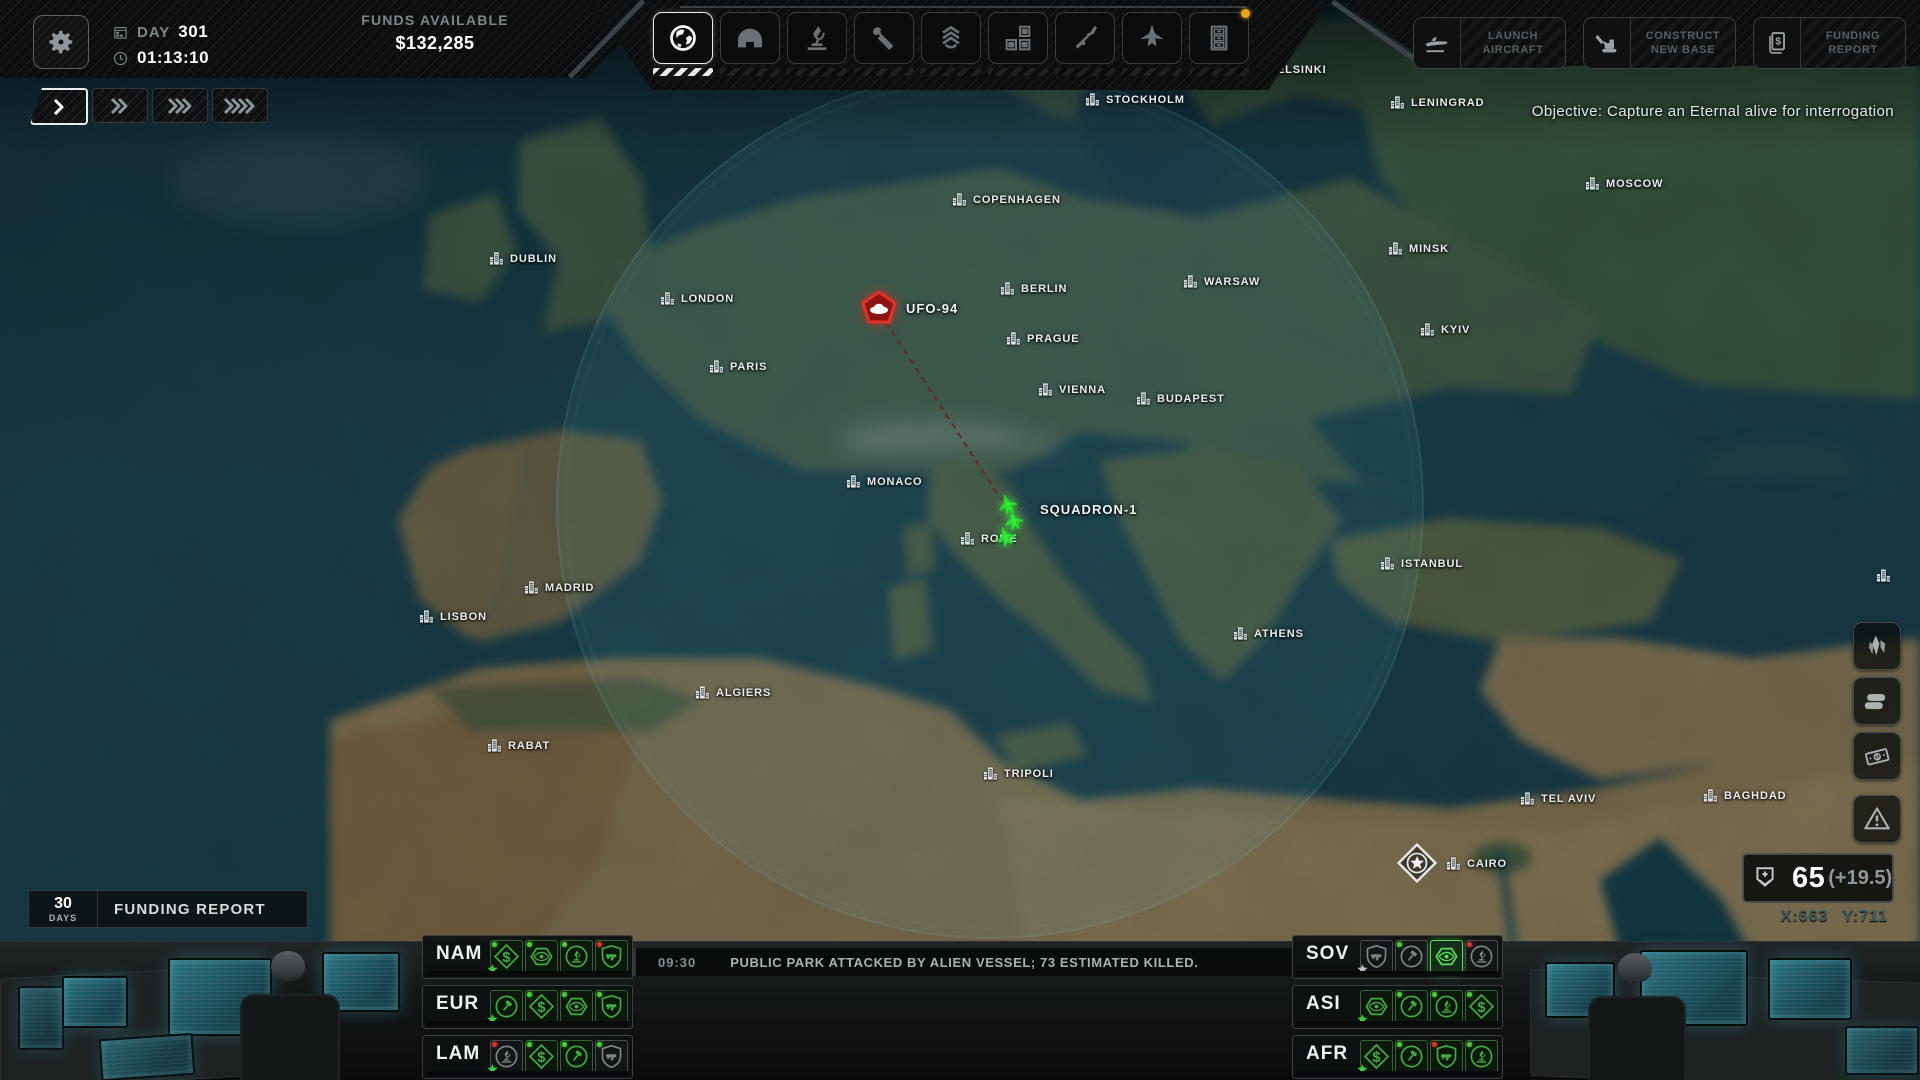 The height and width of the screenshot is (1080, 1920). I want to click on region-row-sov: SOV, so click(1397, 957).